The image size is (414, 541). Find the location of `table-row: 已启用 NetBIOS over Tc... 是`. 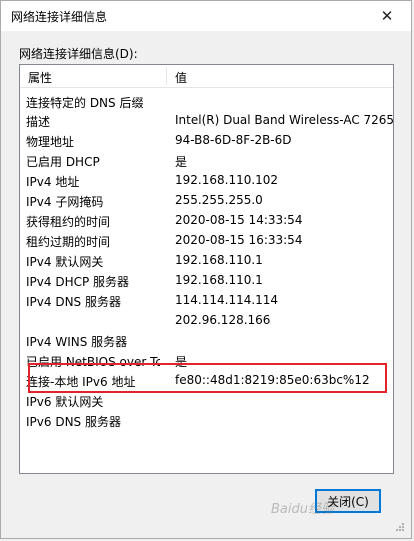

table-row: 已启用 NetBIOS over Tc... 是 is located at coordinates (206, 361).